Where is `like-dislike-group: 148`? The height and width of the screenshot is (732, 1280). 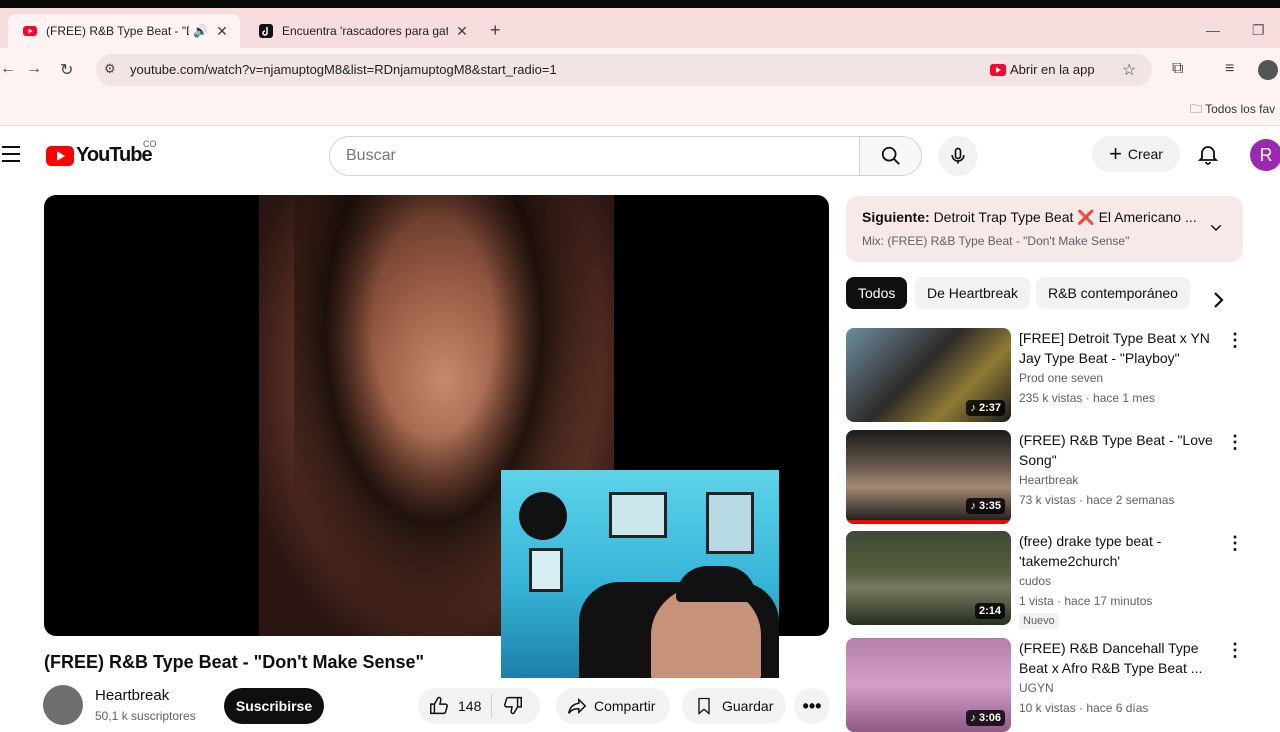
like-dislike-group: 148 is located at coordinates (479, 706).